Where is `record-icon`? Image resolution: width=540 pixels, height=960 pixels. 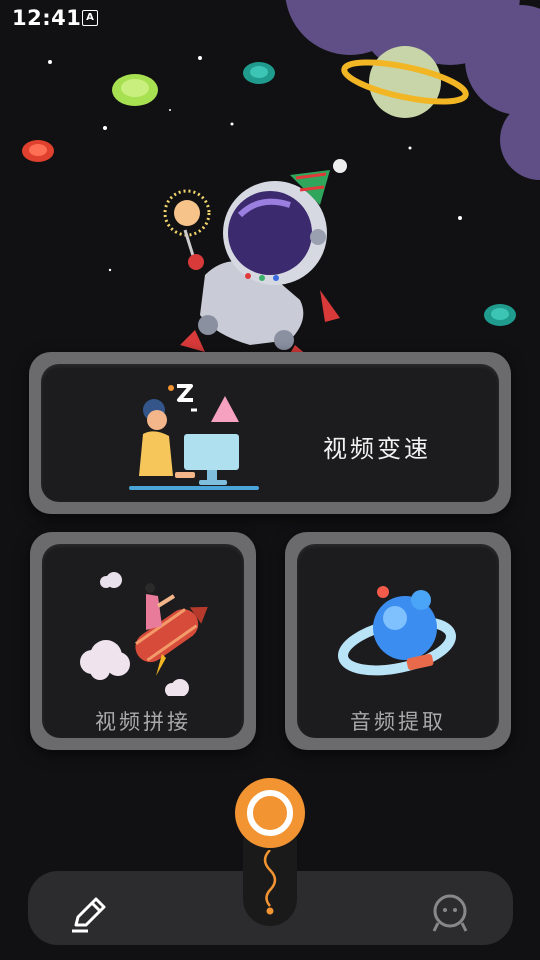
record-icon is located at coordinates (270, 813).